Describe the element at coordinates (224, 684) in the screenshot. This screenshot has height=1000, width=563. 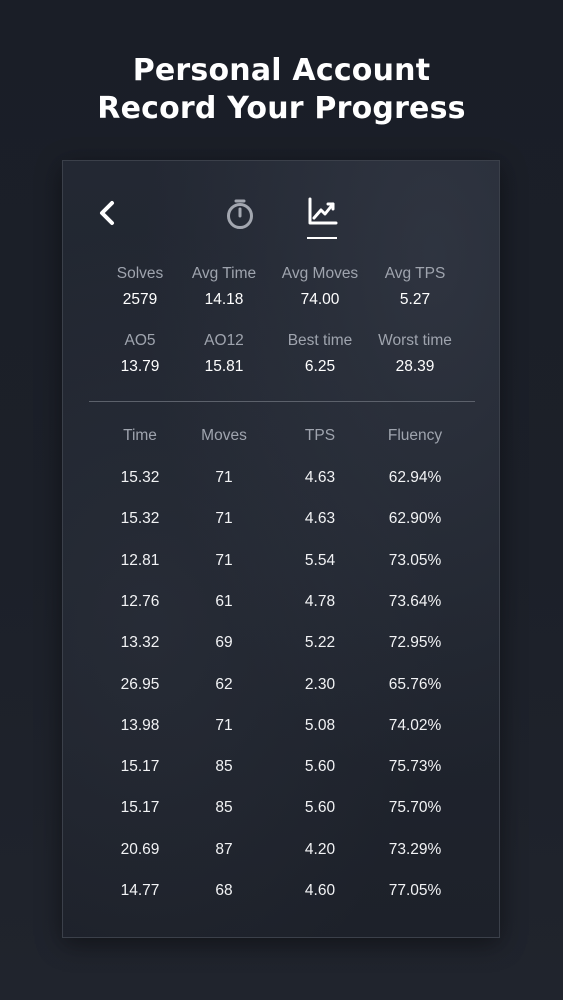
I see `solve-moves: 62` at that location.